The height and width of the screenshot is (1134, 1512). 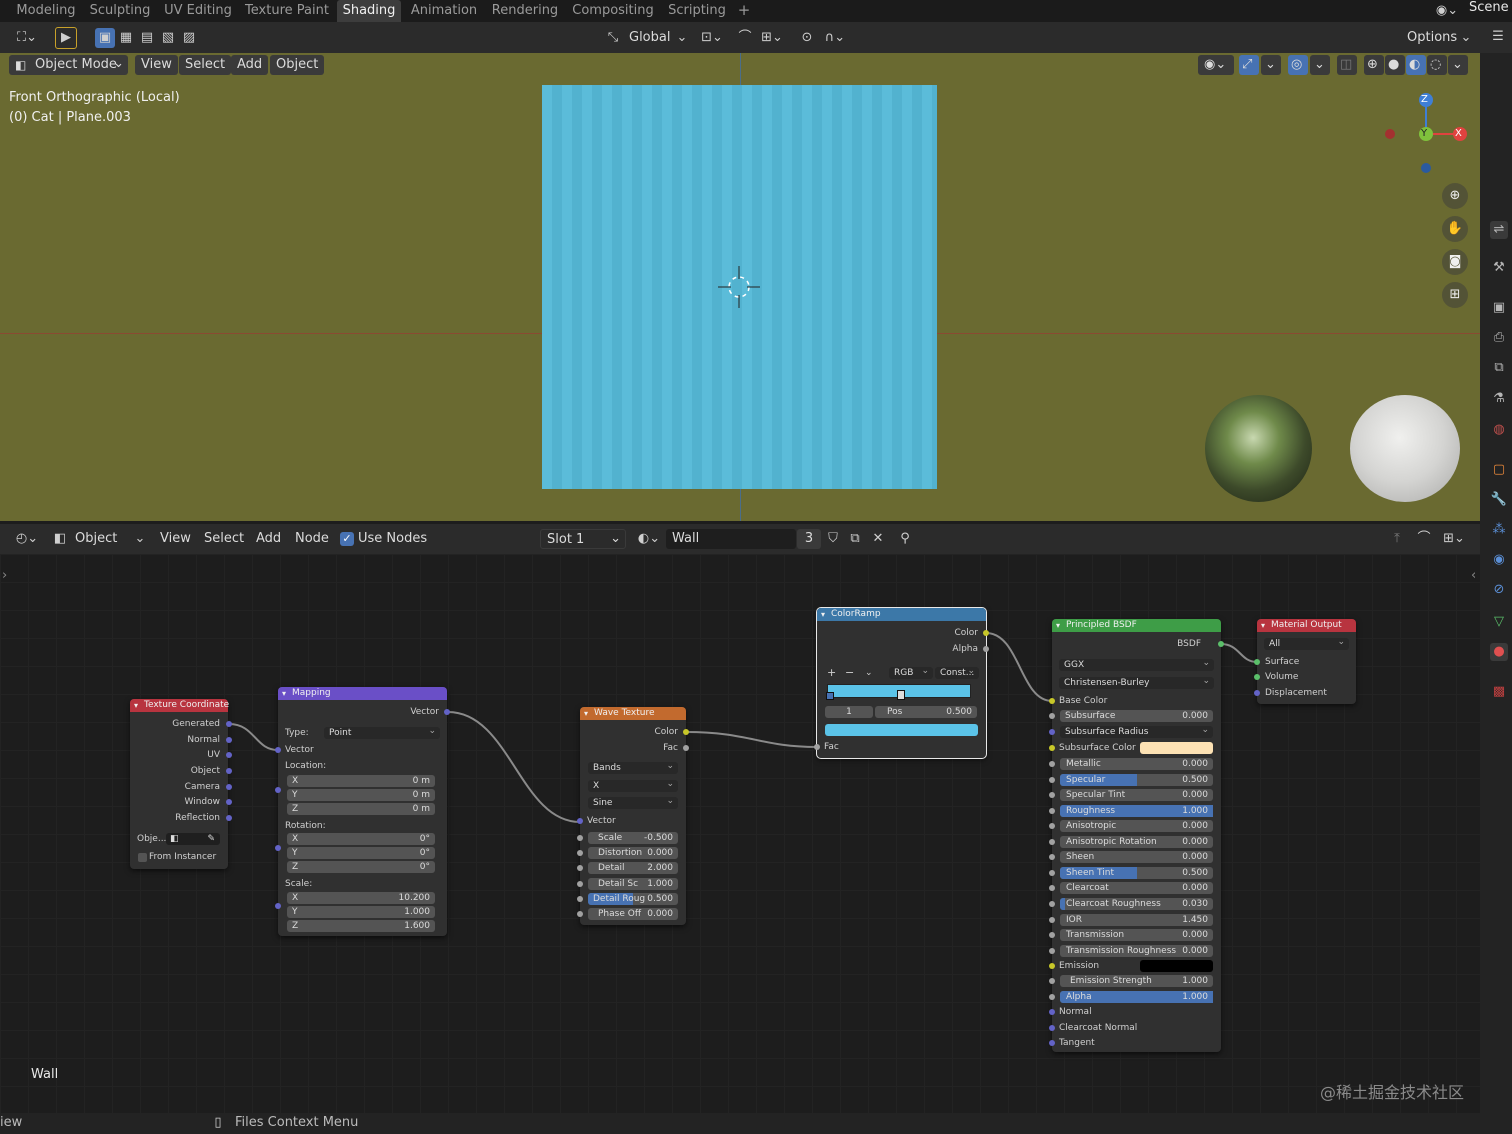 I want to click on select-subtract-icon: ▤, so click(x=147, y=38).